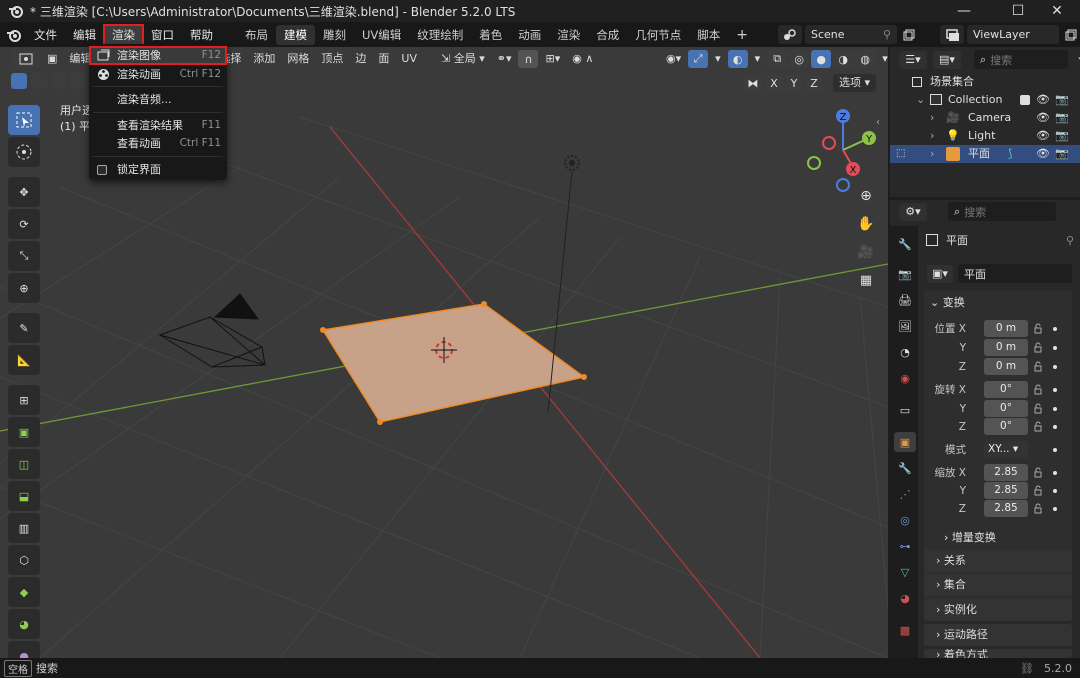 The image size is (1080, 678). Describe the element at coordinates (490, 35) in the screenshot. I see `tab-shading: 着色` at that location.